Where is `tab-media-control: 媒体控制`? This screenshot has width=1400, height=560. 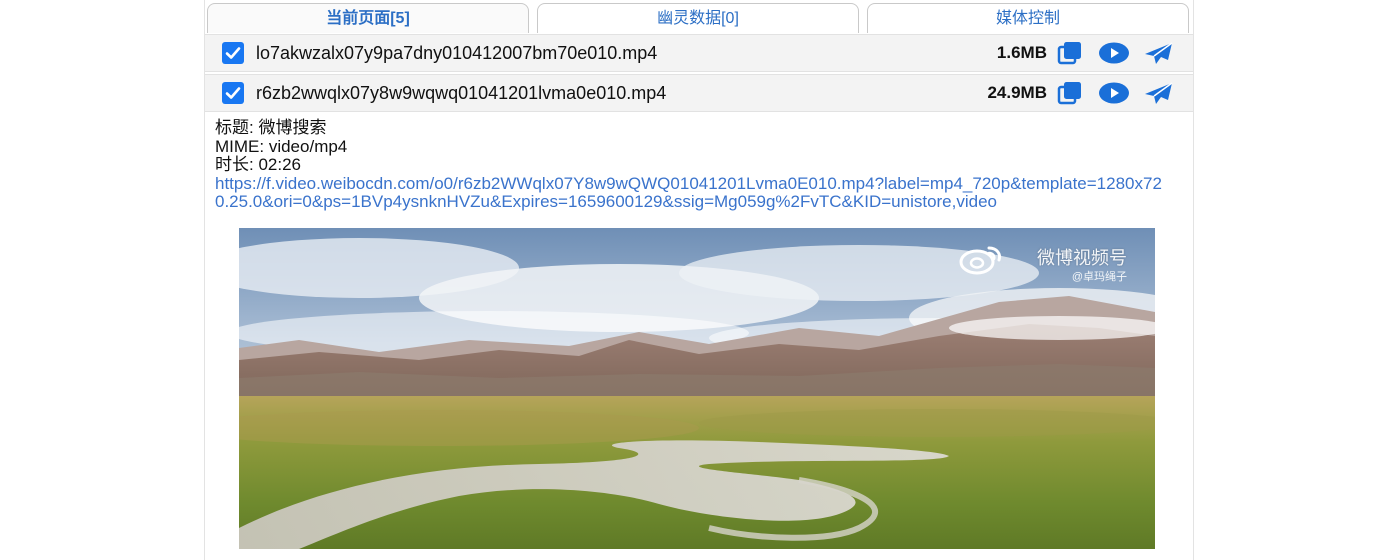
tab-media-control: 媒体控制 is located at coordinates (1028, 18).